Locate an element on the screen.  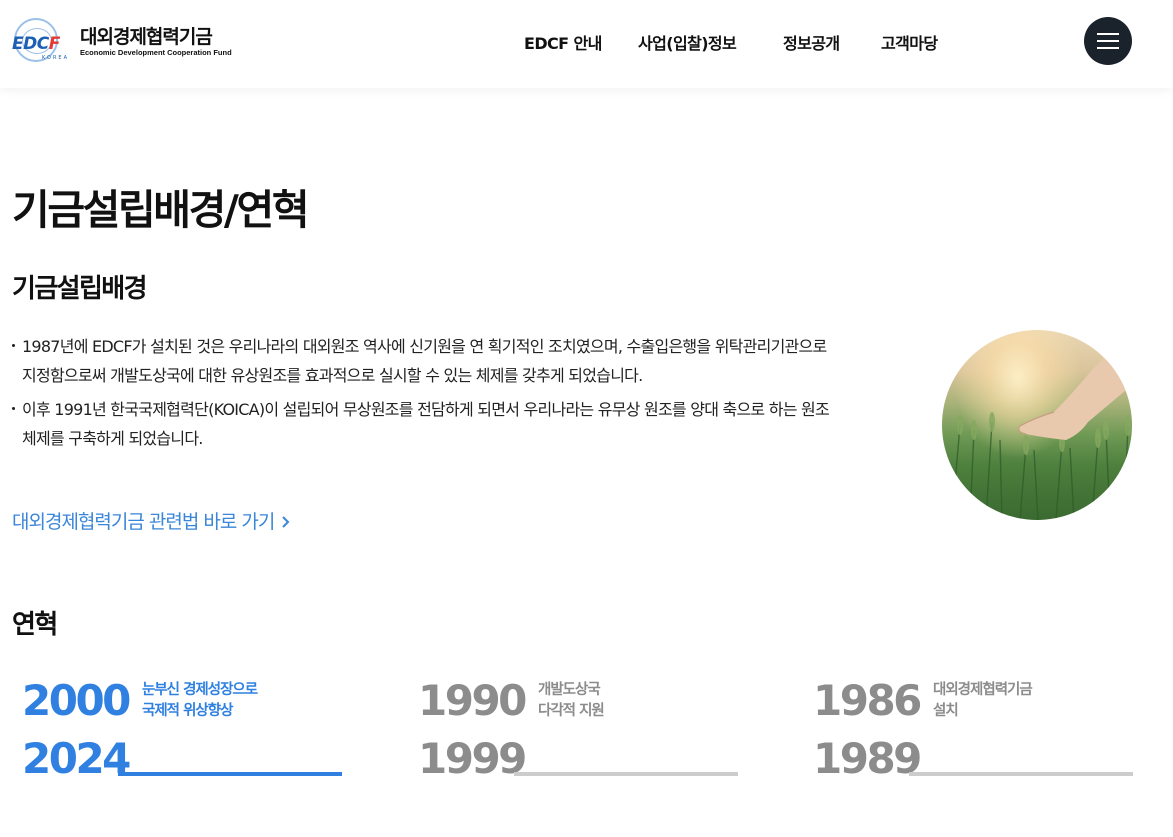
timeline-years: 1990 1999 is located at coordinates (472, 730).